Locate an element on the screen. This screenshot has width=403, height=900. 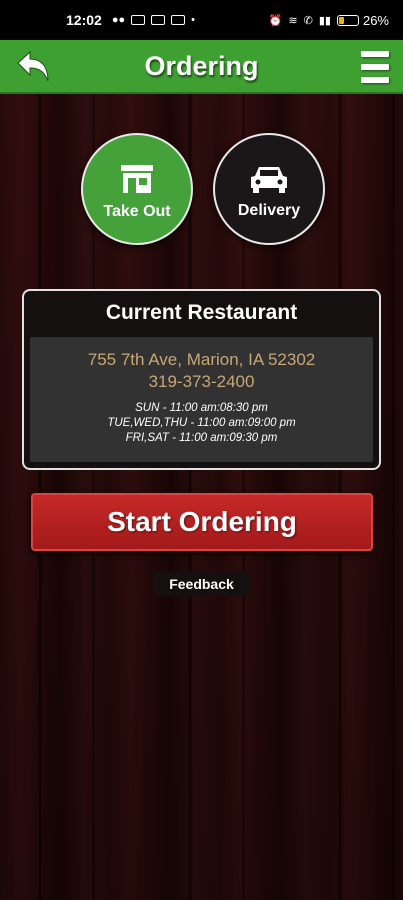
battery-icon: 26% is located at coordinates (362, 20).